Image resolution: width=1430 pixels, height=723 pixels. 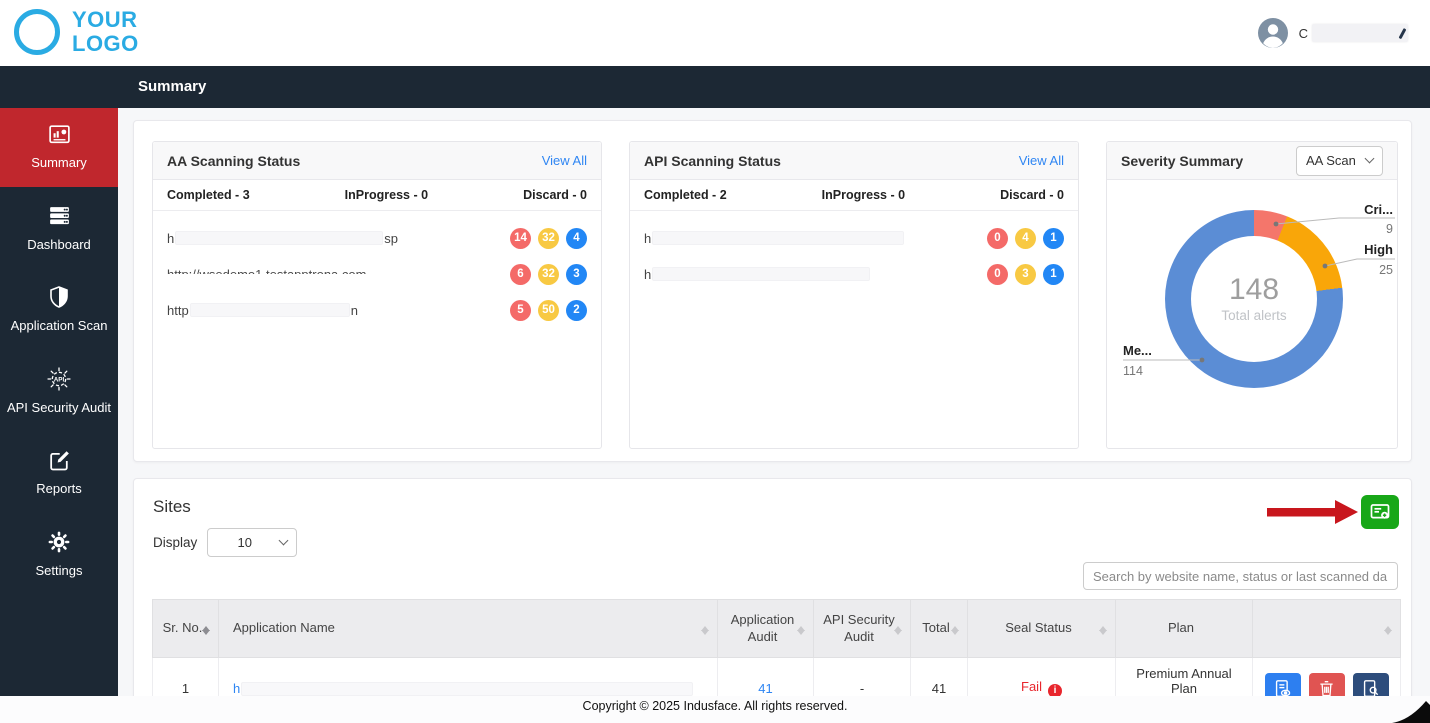 I want to click on sidebar-item-application-scan: Application Scan, so click(x=59, y=310).